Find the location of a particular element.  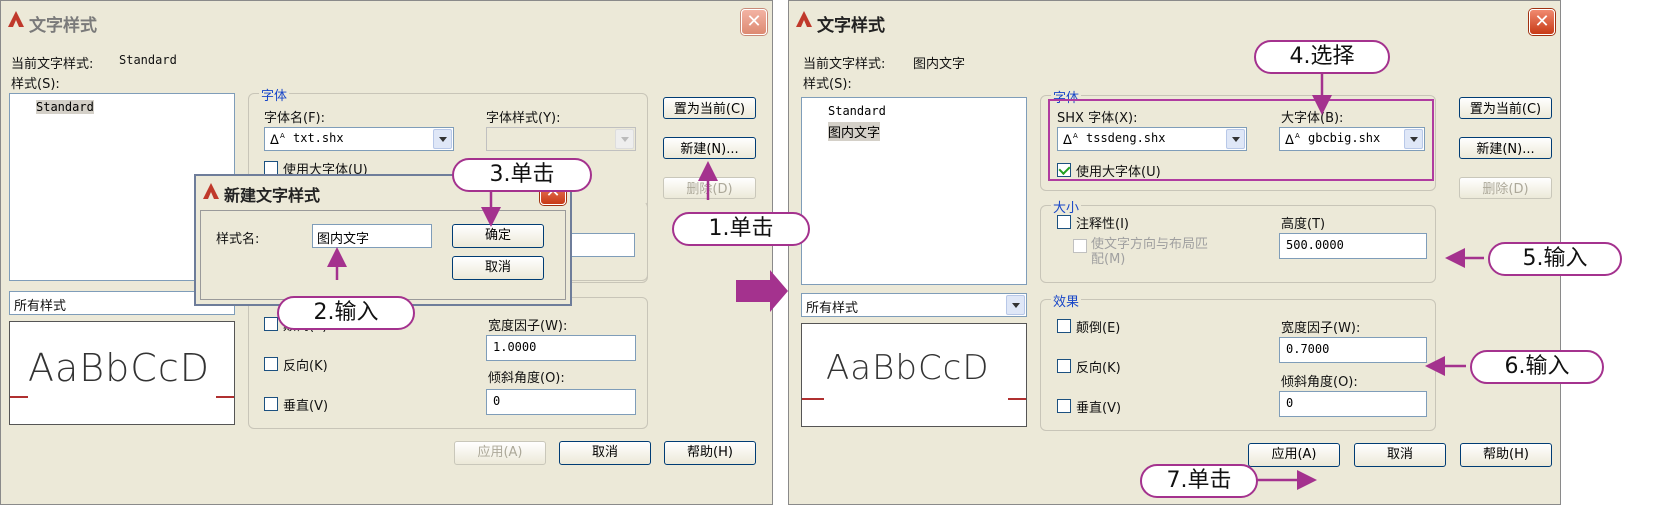

callout-step-1: 1.单击 is located at coordinates (741, 229).